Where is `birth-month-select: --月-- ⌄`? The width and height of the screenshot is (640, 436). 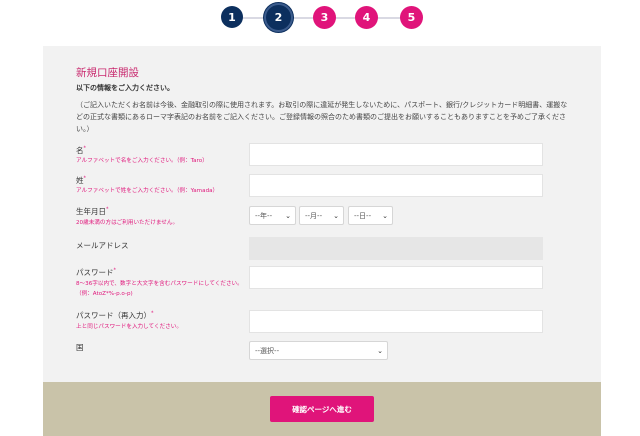 birth-month-select: --月-- ⌄ is located at coordinates (321, 215).